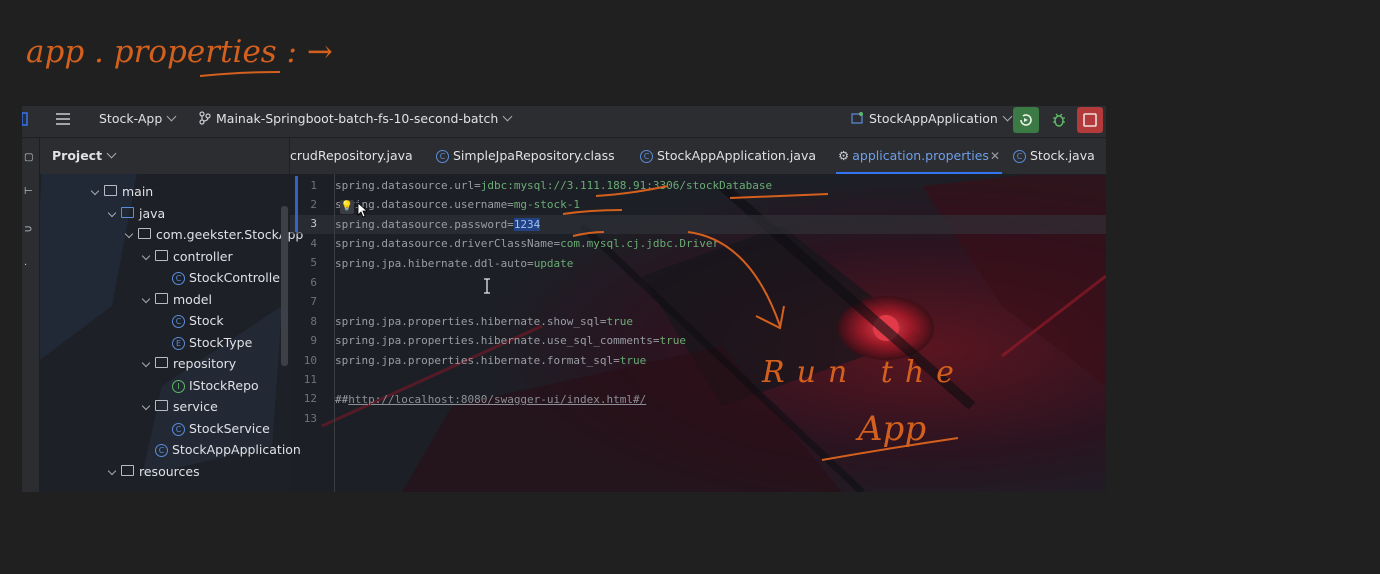  Describe the element at coordinates (178, 343) in the screenshot. I see `enum-icon: E` at that location.